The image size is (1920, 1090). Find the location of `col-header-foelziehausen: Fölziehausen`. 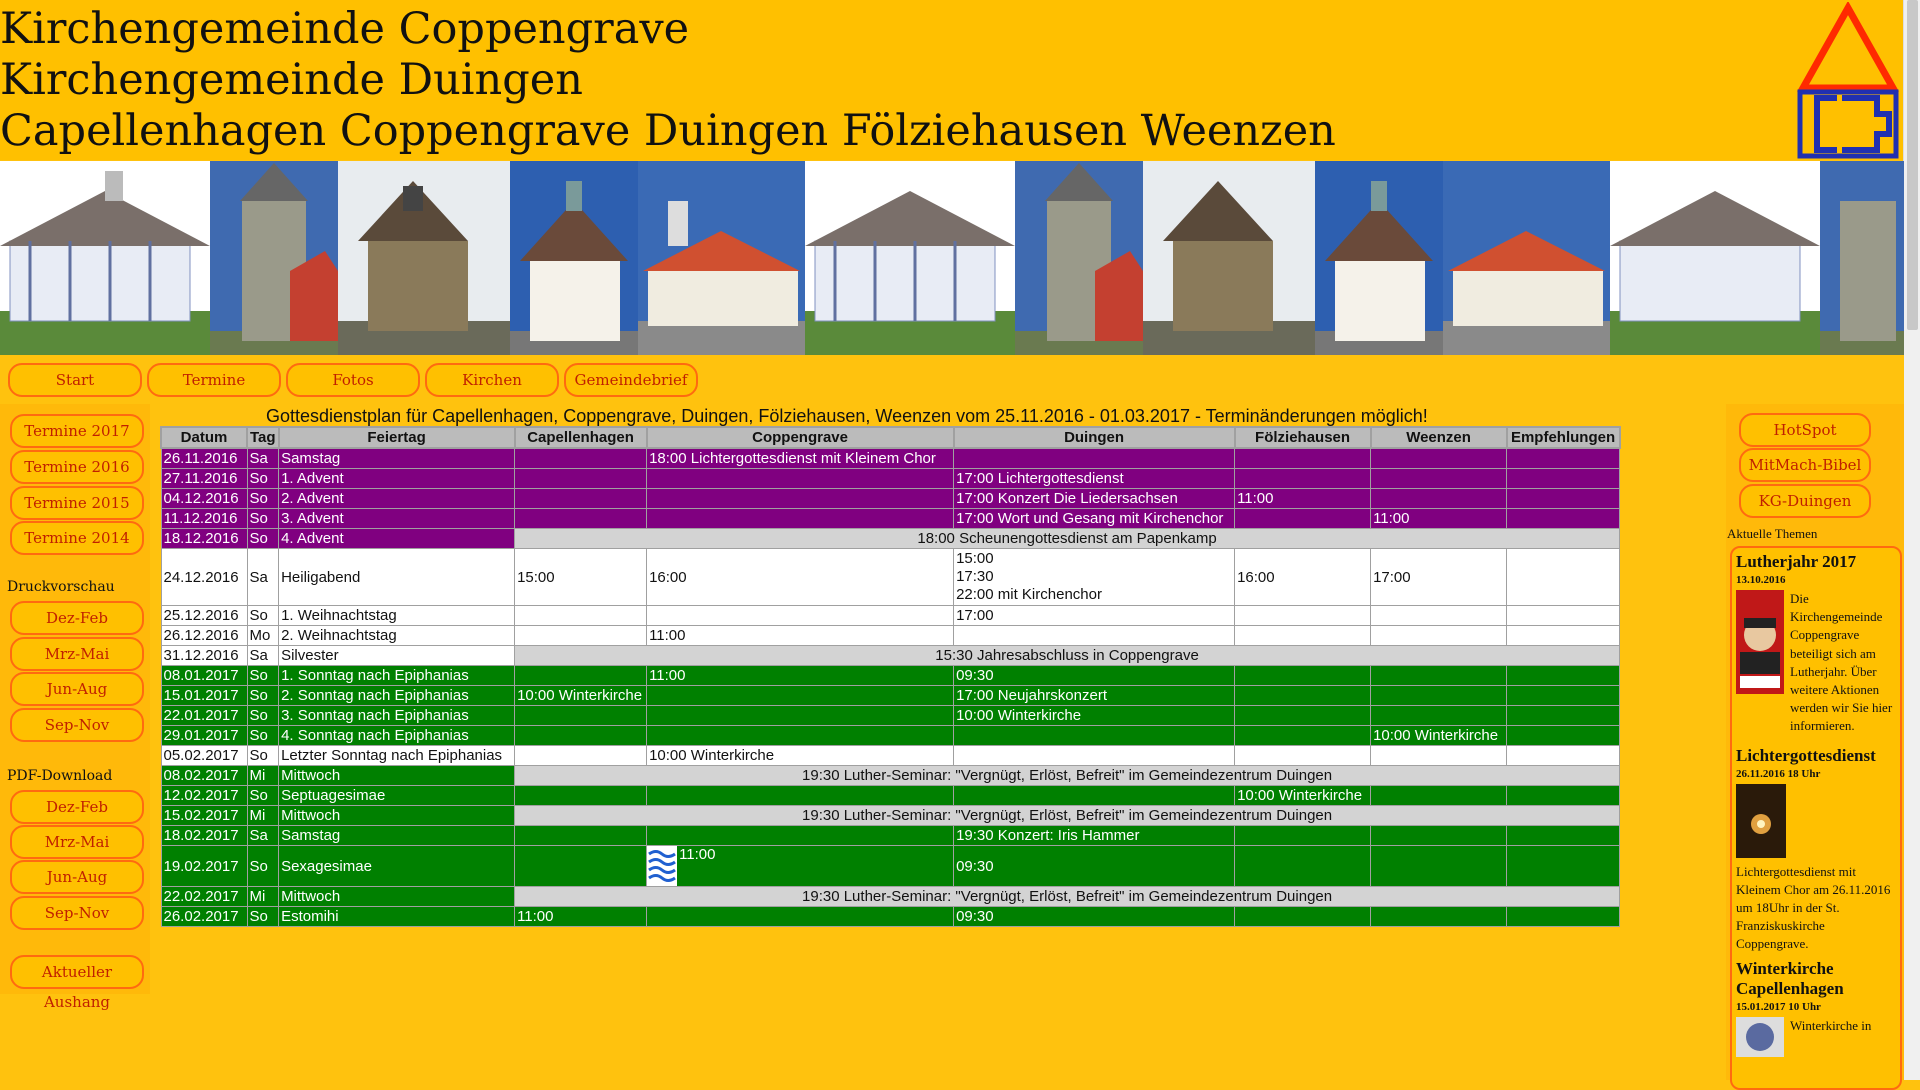

col-header-foelziehausen: Fölziehausen is located at coordinates (1302, 437).